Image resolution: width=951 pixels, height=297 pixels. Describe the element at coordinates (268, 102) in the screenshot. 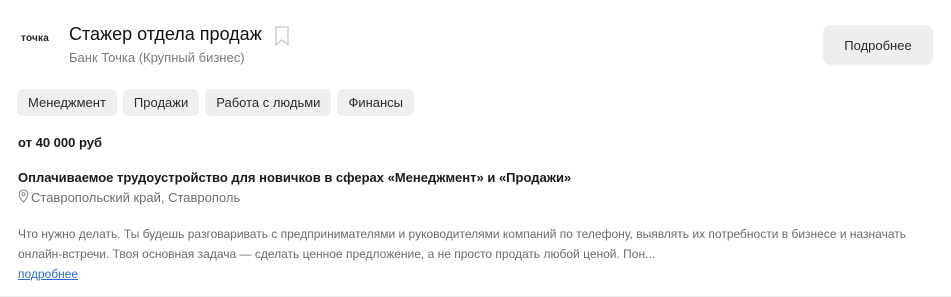

I see `tag-people: Работа с людьми` at that location.